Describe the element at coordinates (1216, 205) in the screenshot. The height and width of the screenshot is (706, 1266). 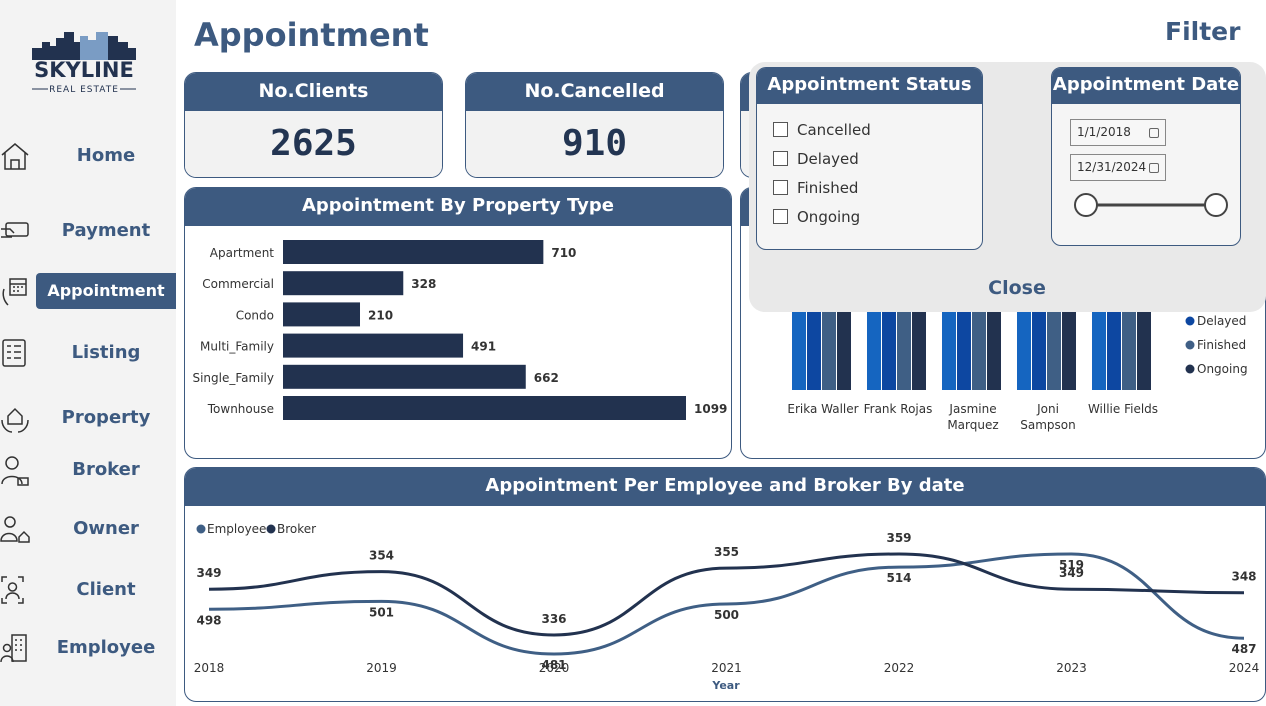
I see `slider-end-handle` at that location.